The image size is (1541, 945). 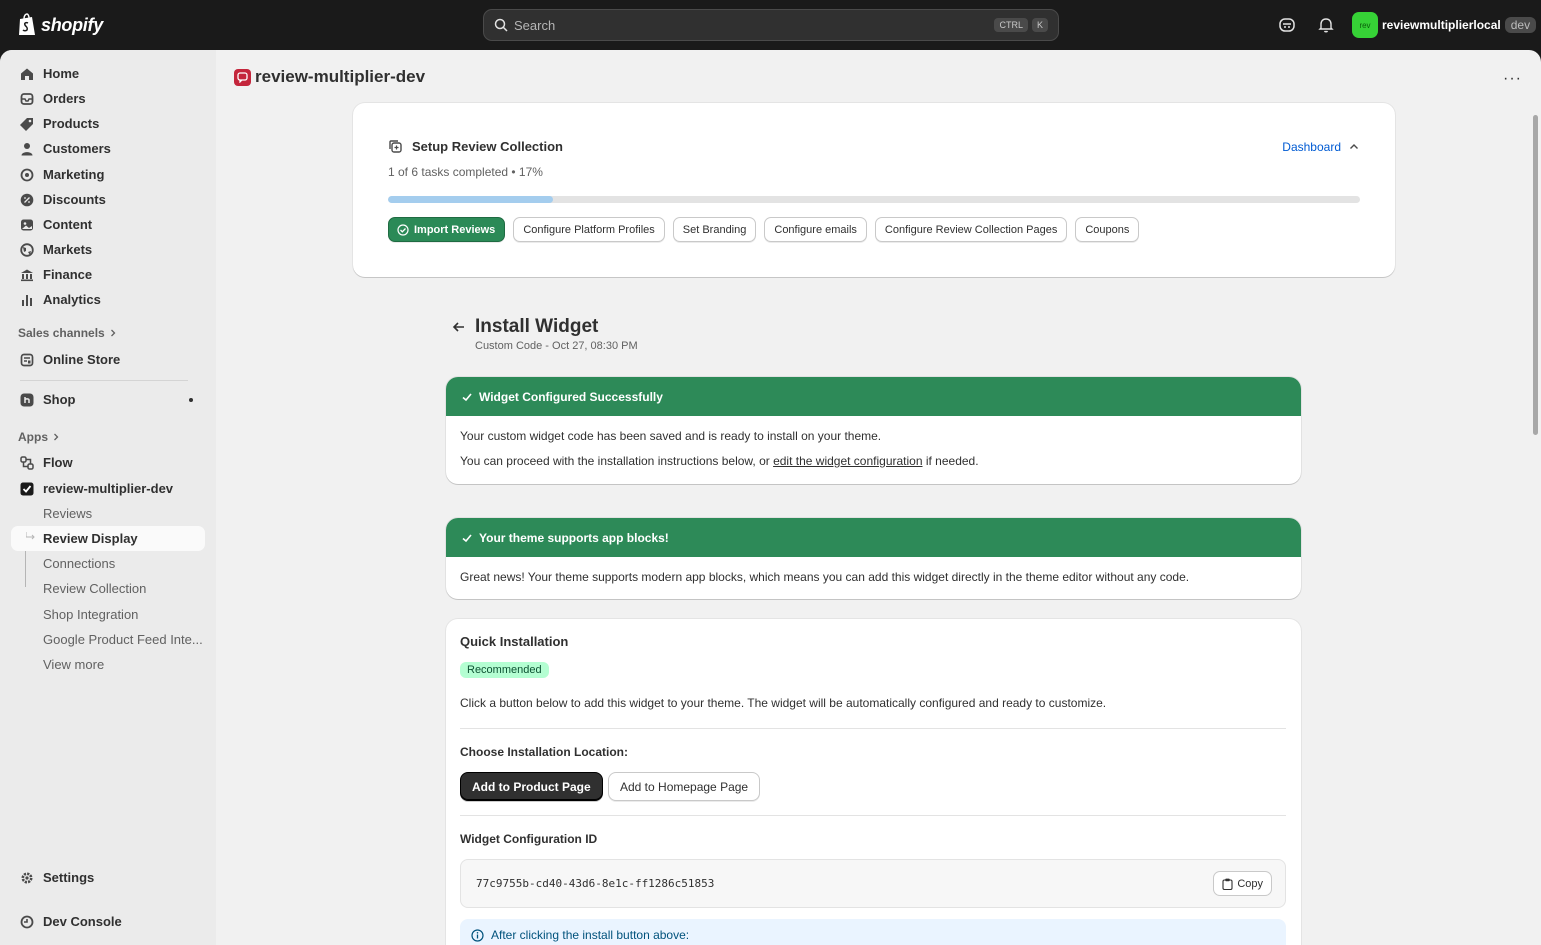 I want to click on sidebar-subitem-review-display: Review Display, so click(x=108, y=538).